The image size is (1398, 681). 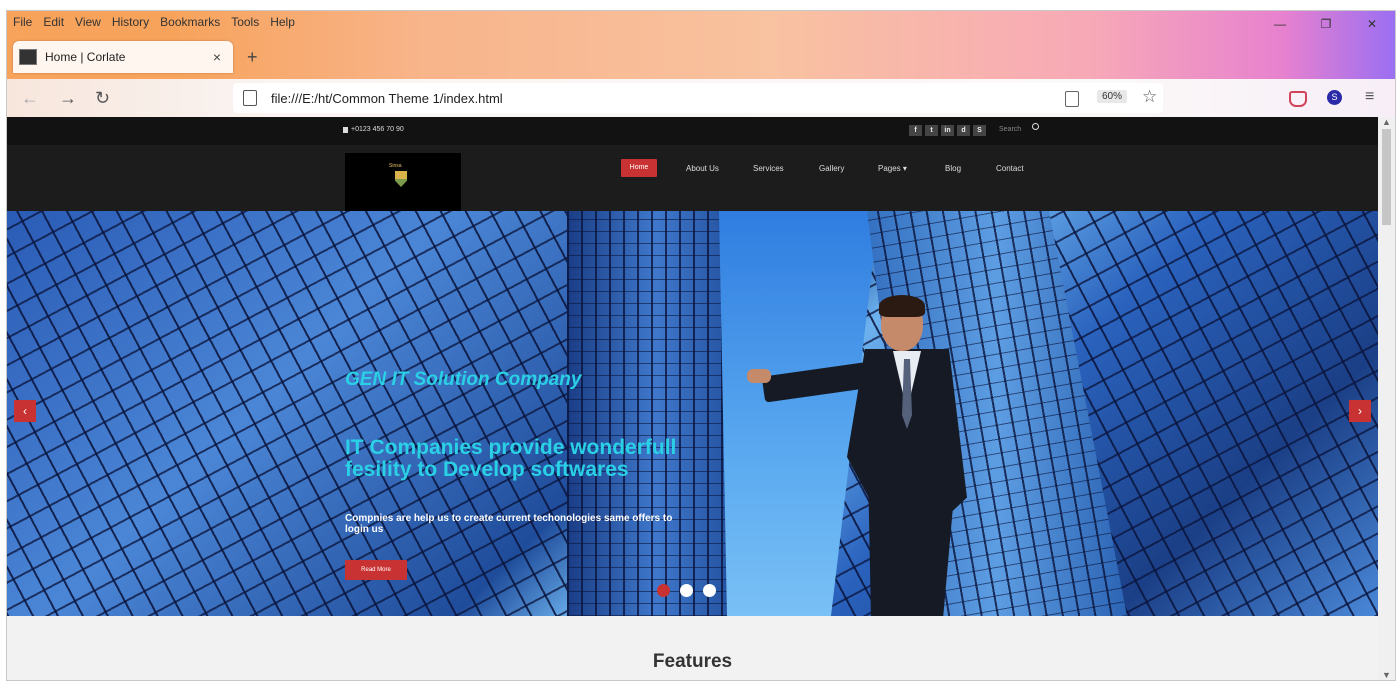 What do you see at coordinates (25, 411) in the screenshot?
I see `slider-prev-button: ‹` at bounding box center [25, 411].